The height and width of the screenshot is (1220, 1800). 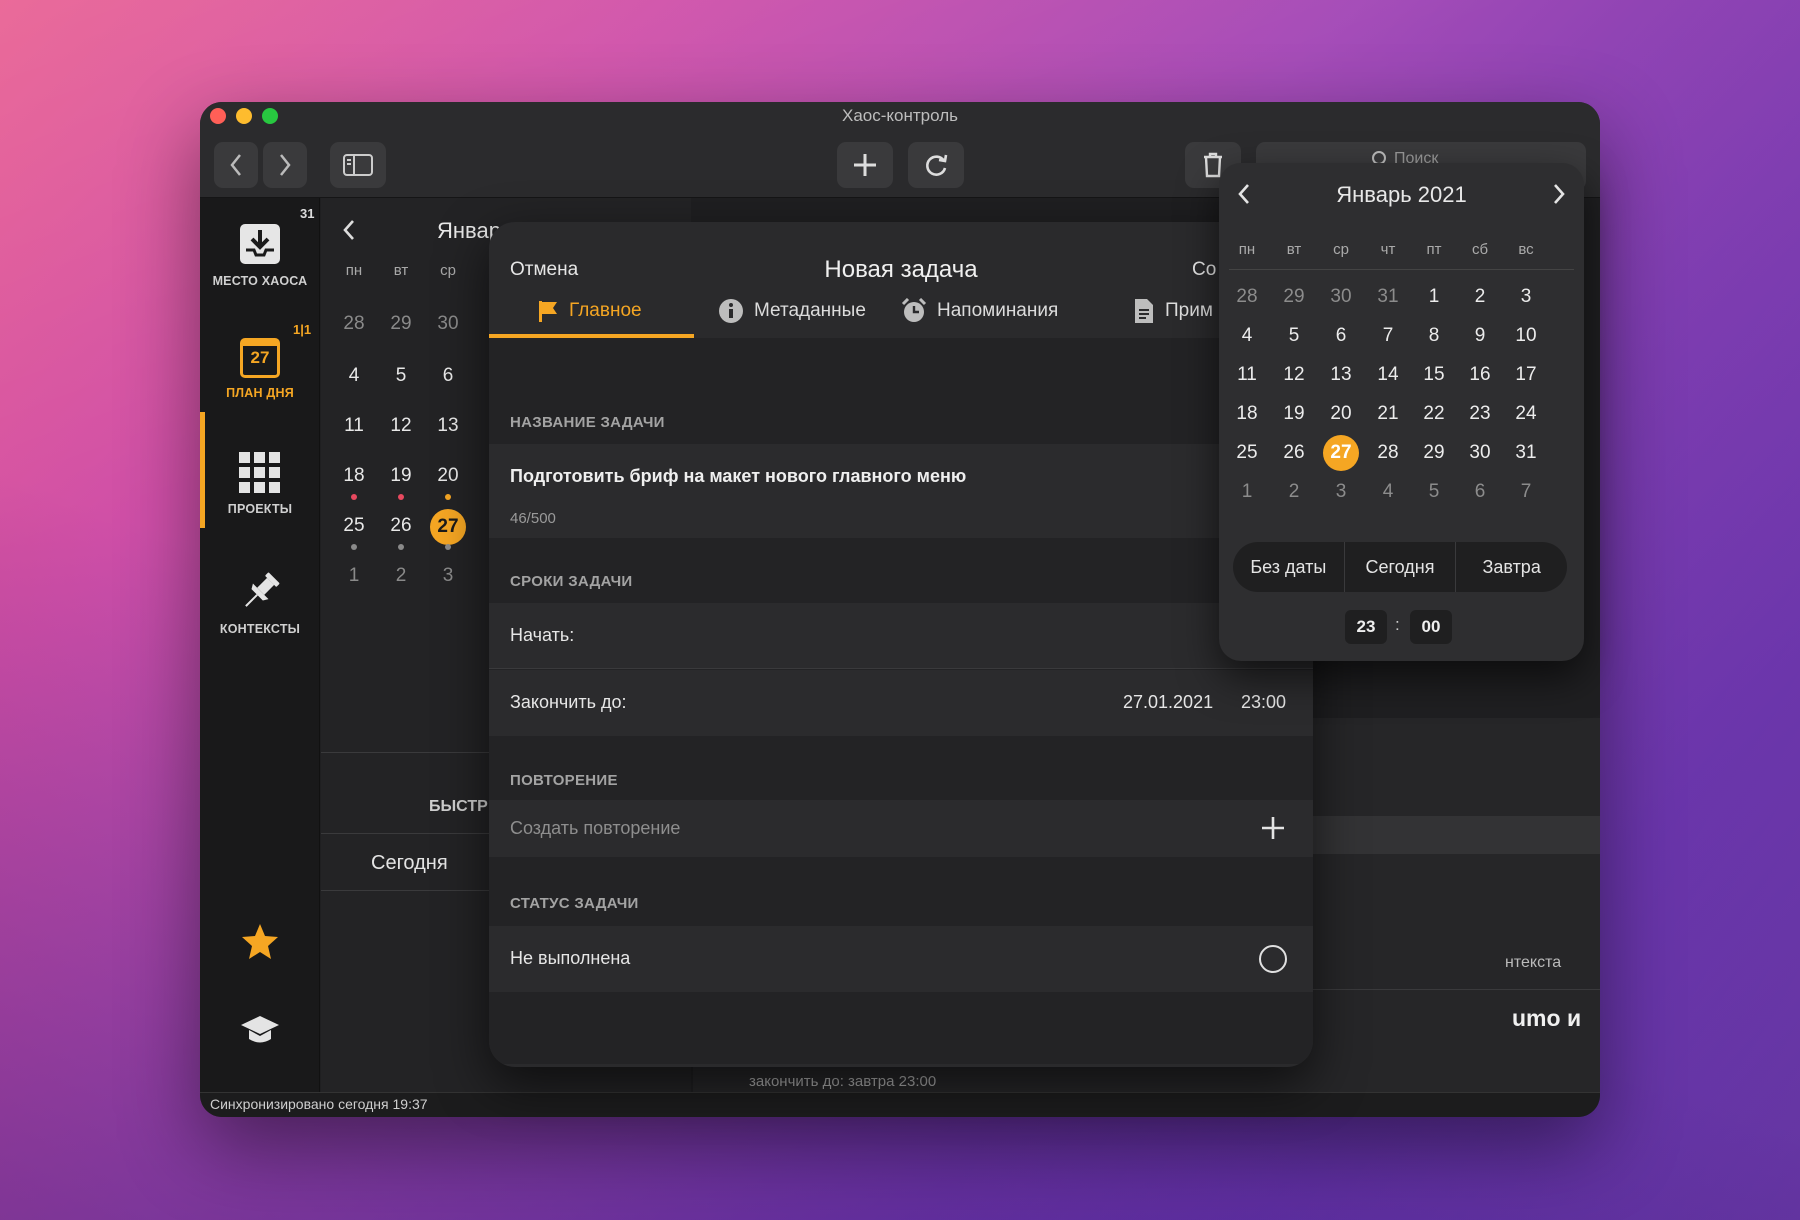 What do you see at coordinates (401, 376) in the screenshot?
I see `calendar-day: 5` at bounding box center [401, 376].